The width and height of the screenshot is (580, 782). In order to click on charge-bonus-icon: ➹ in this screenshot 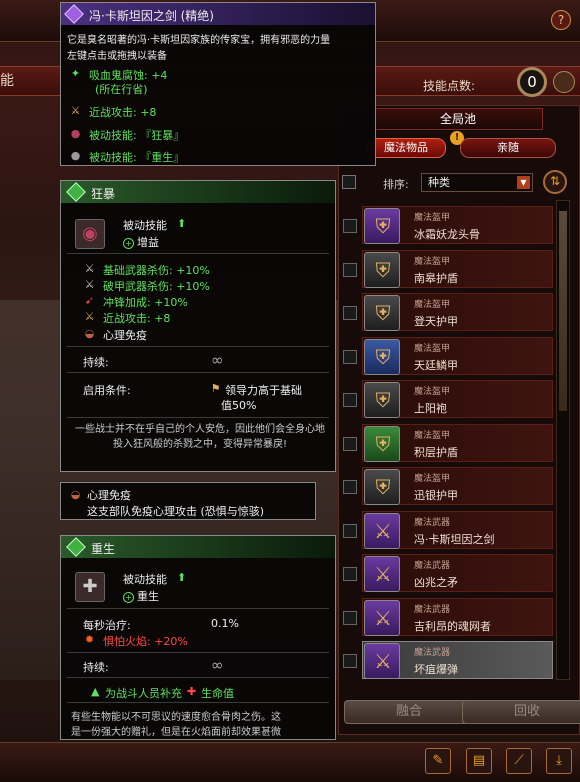, I will do `click(89, 300)`.